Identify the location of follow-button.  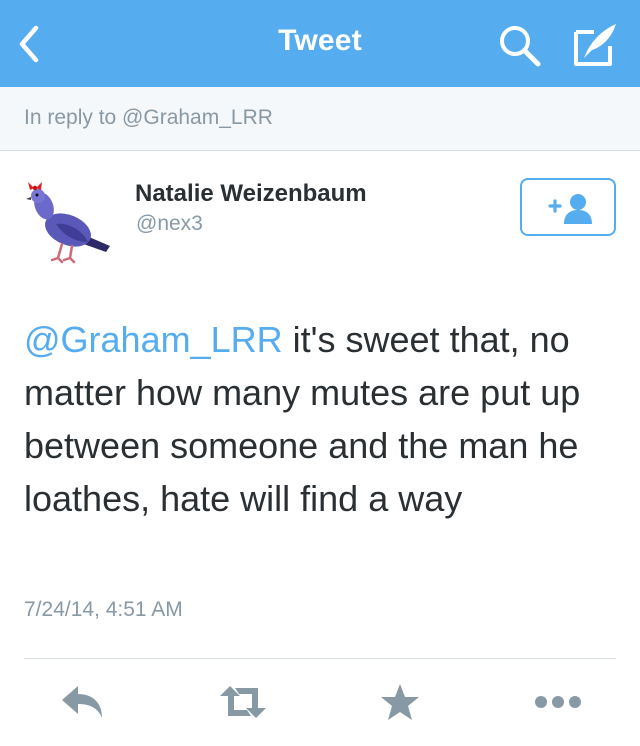
(568, 207).